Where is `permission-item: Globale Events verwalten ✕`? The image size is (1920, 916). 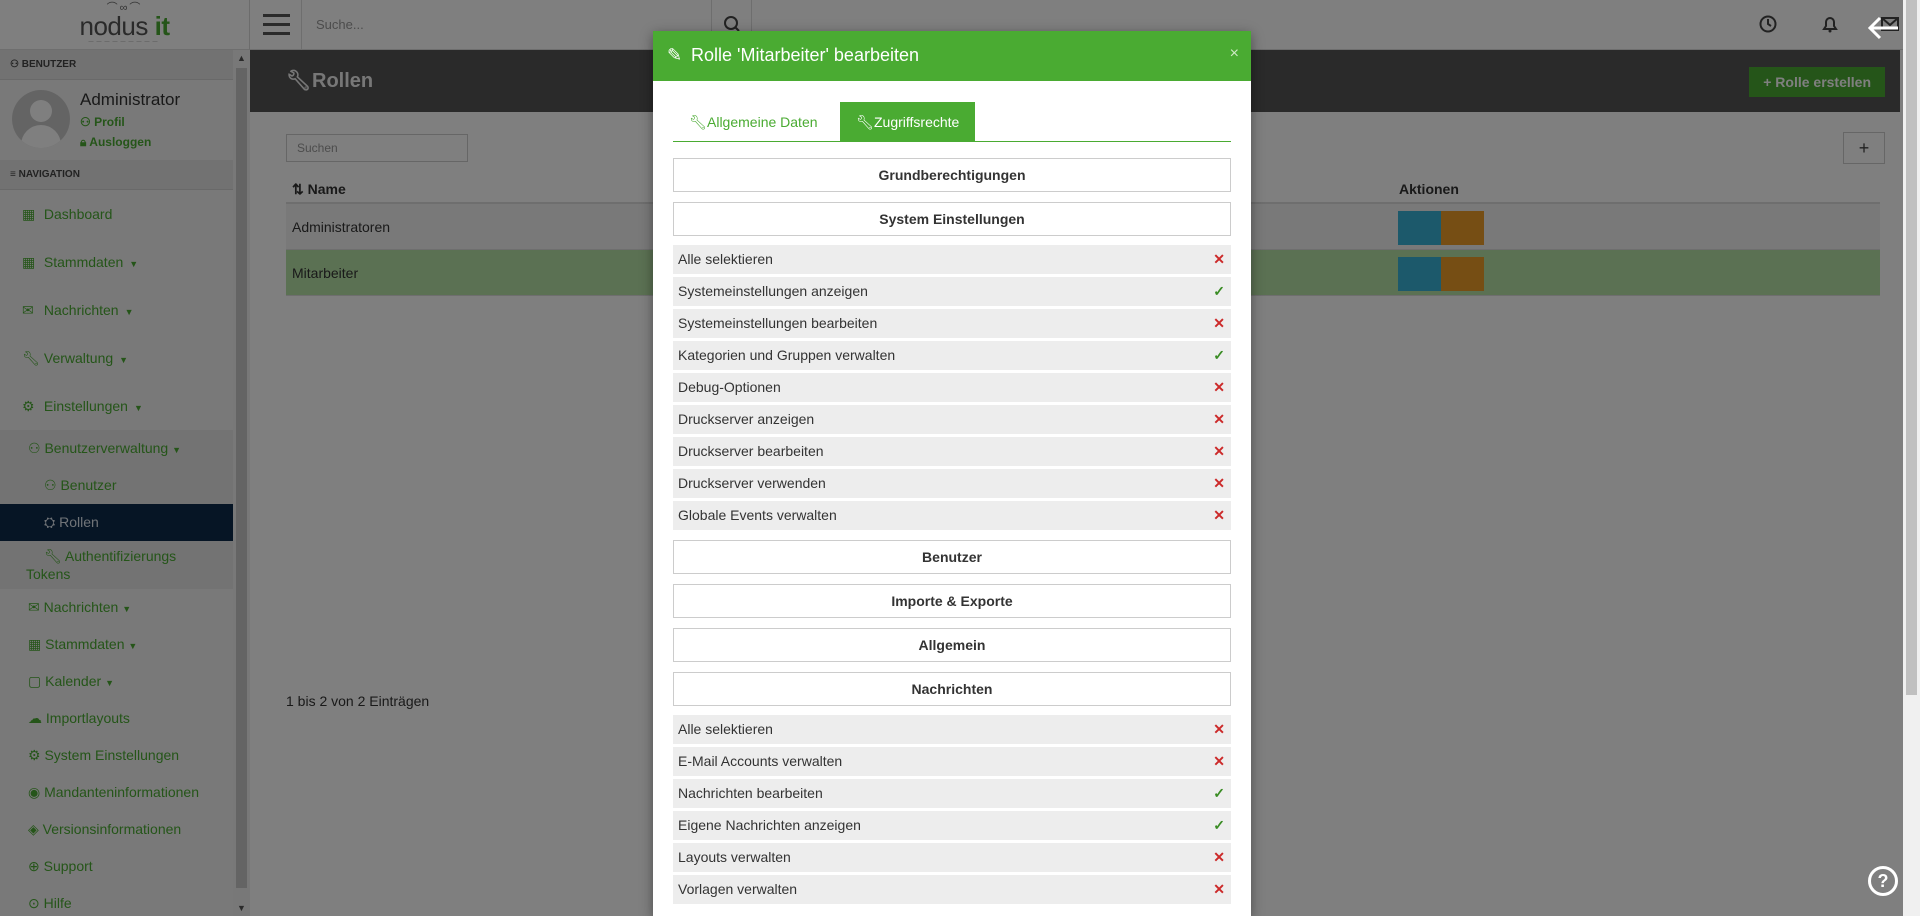
permission-item: Globale Events verwalten ✕ is located at coordinates (952, 515).